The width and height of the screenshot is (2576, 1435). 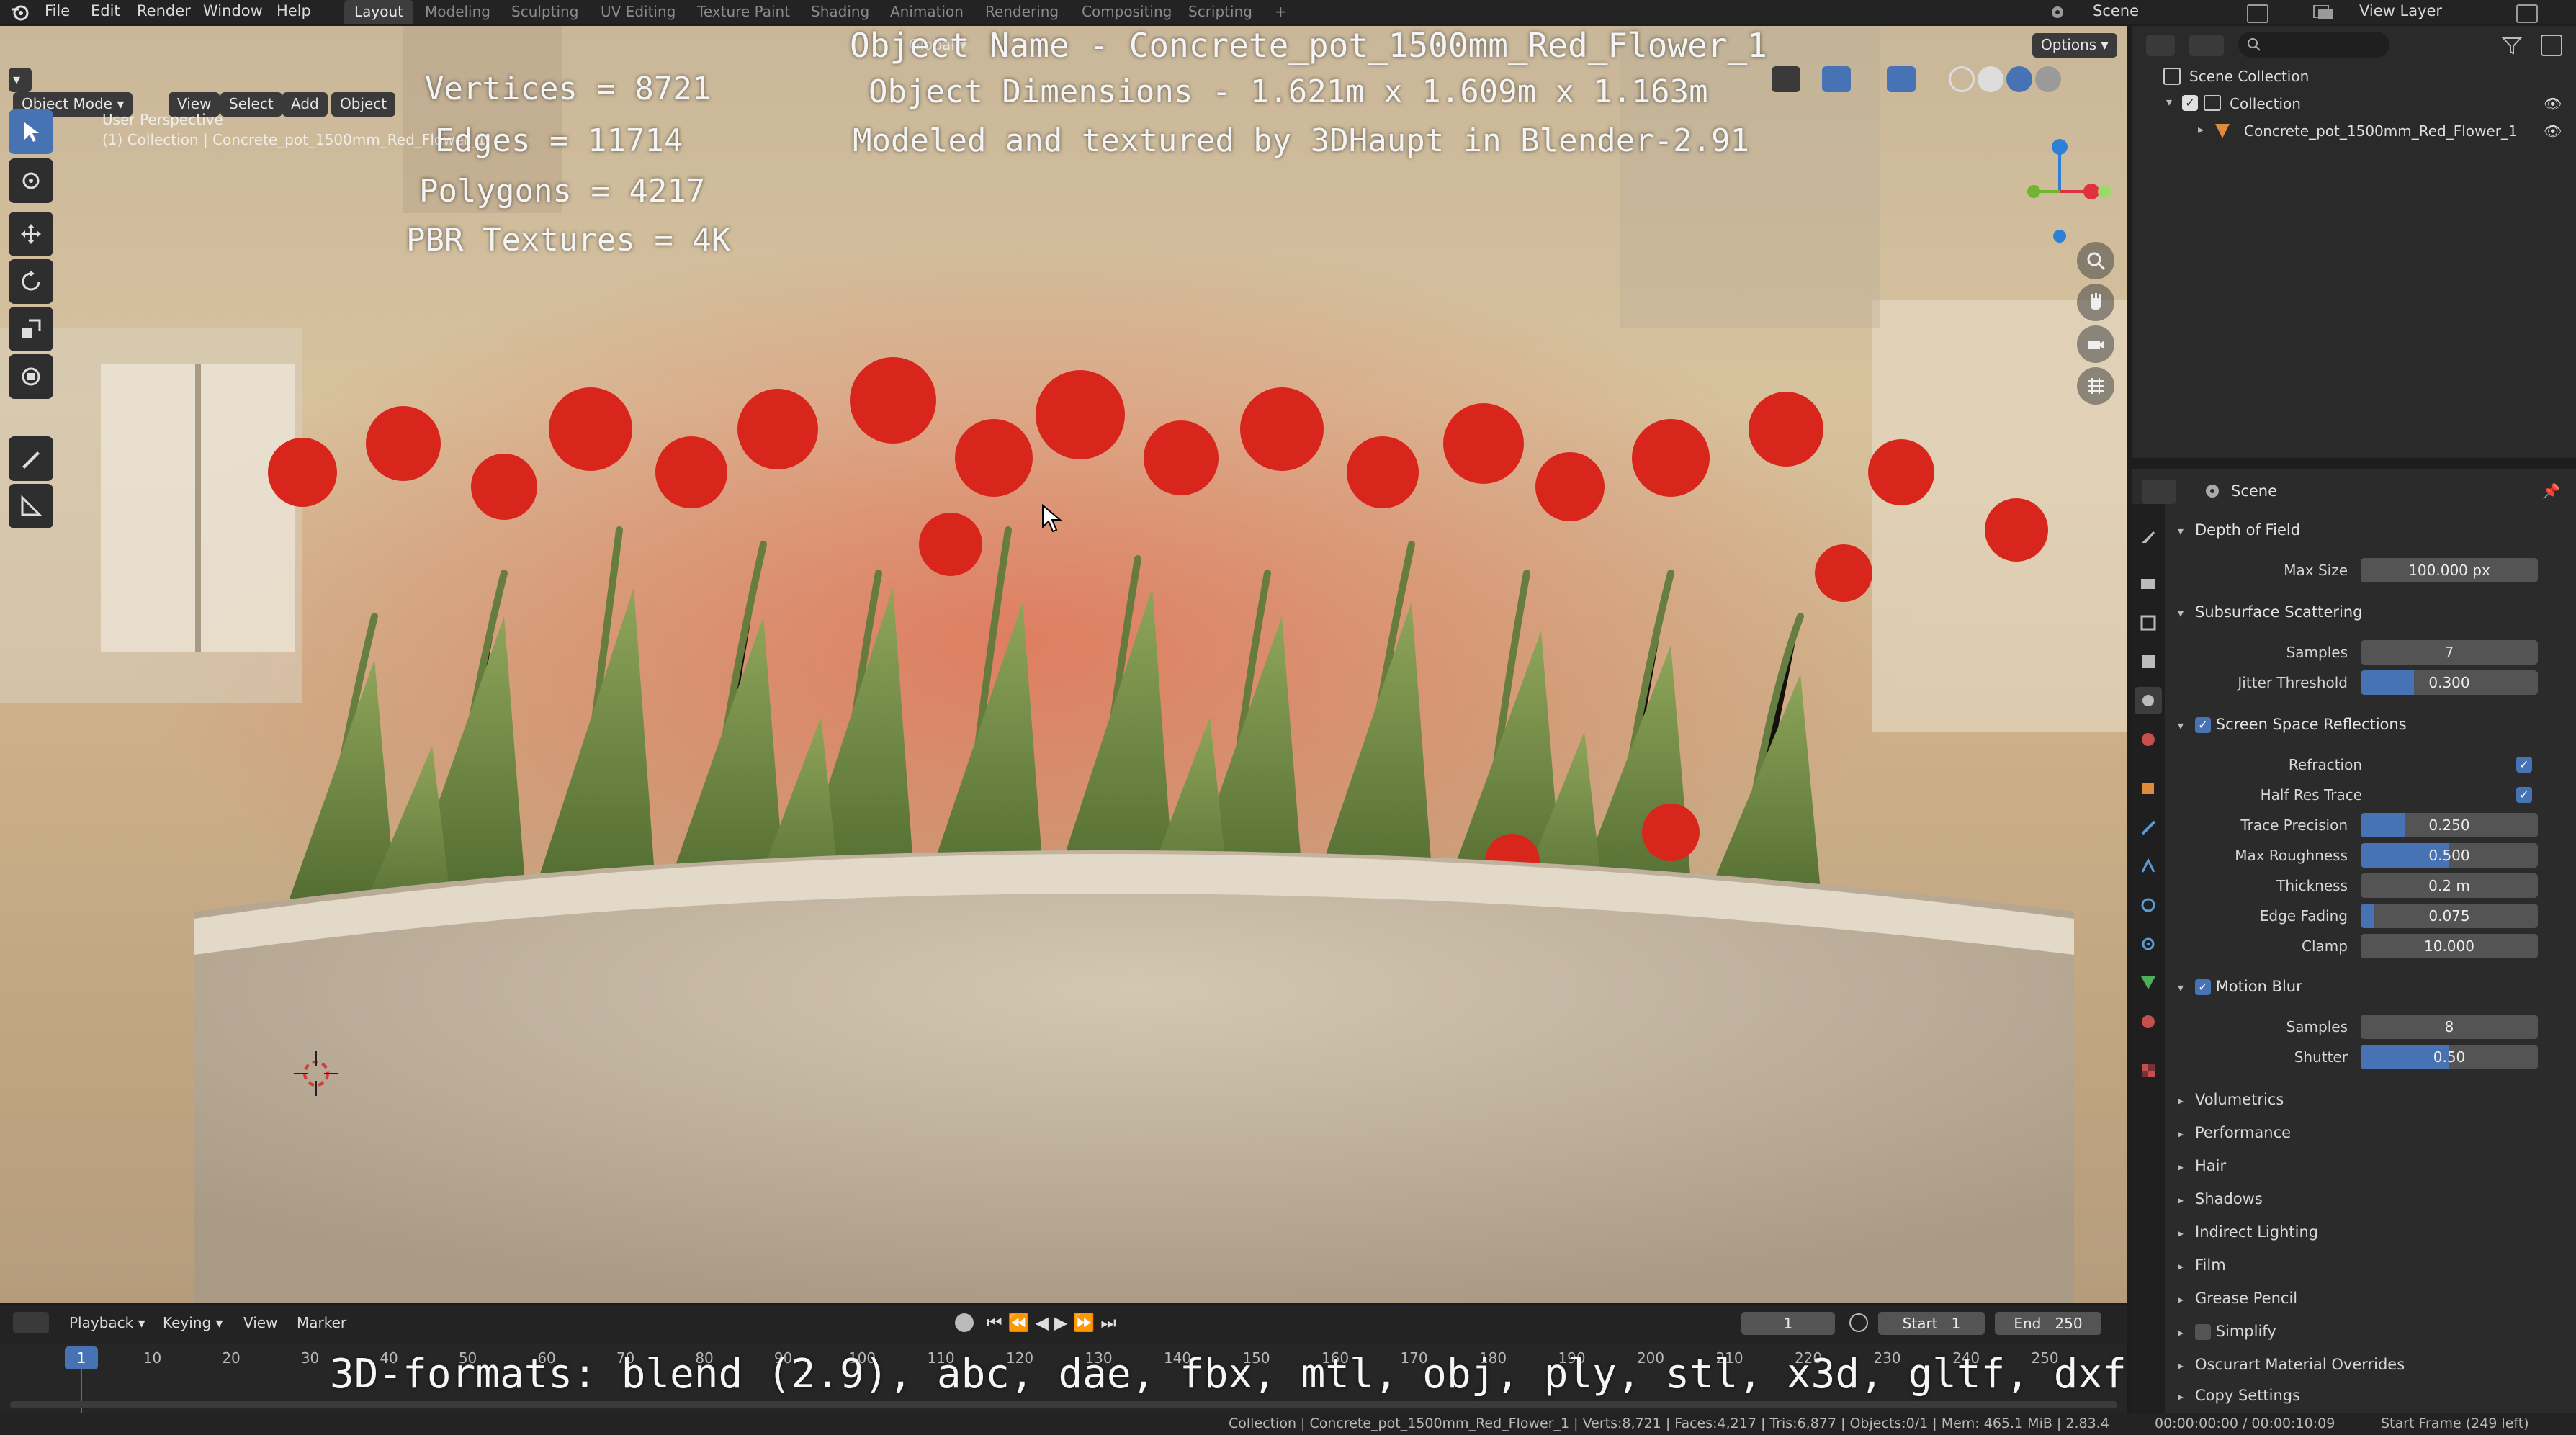 I want to click on object-expand-icon: ▸, so click(x=2201, y=129).